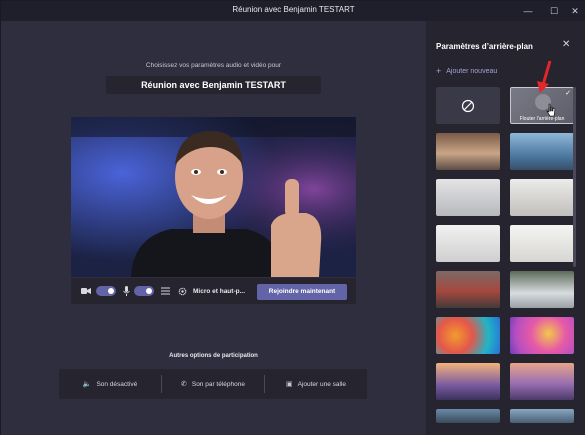 The height and width of the screenshot is (435, 585). I want to click on close-window-button: ✕, so click(575, 11).